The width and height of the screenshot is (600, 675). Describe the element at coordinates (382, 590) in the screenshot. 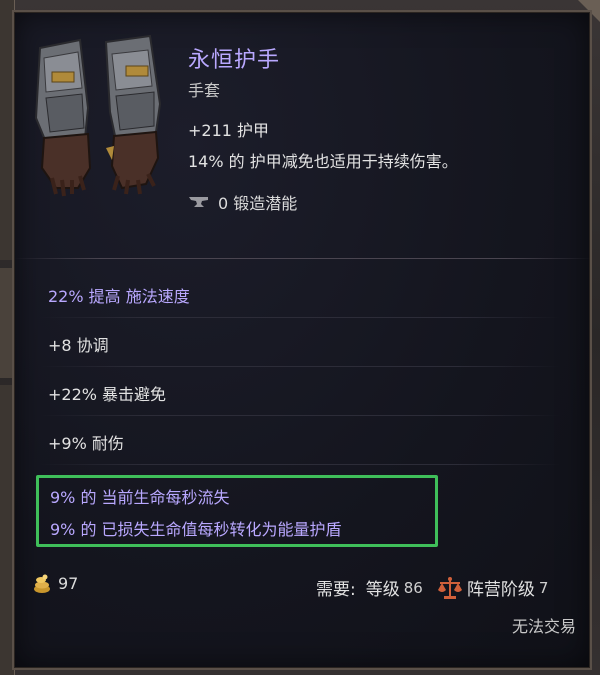

I see `level-label: 等级` at that location.